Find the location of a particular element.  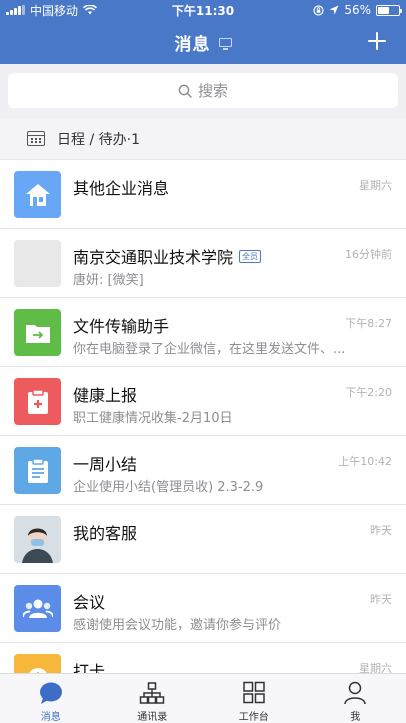

status-bar: 中国移动 下午11:30 56% is located at coordinates (203, 10).